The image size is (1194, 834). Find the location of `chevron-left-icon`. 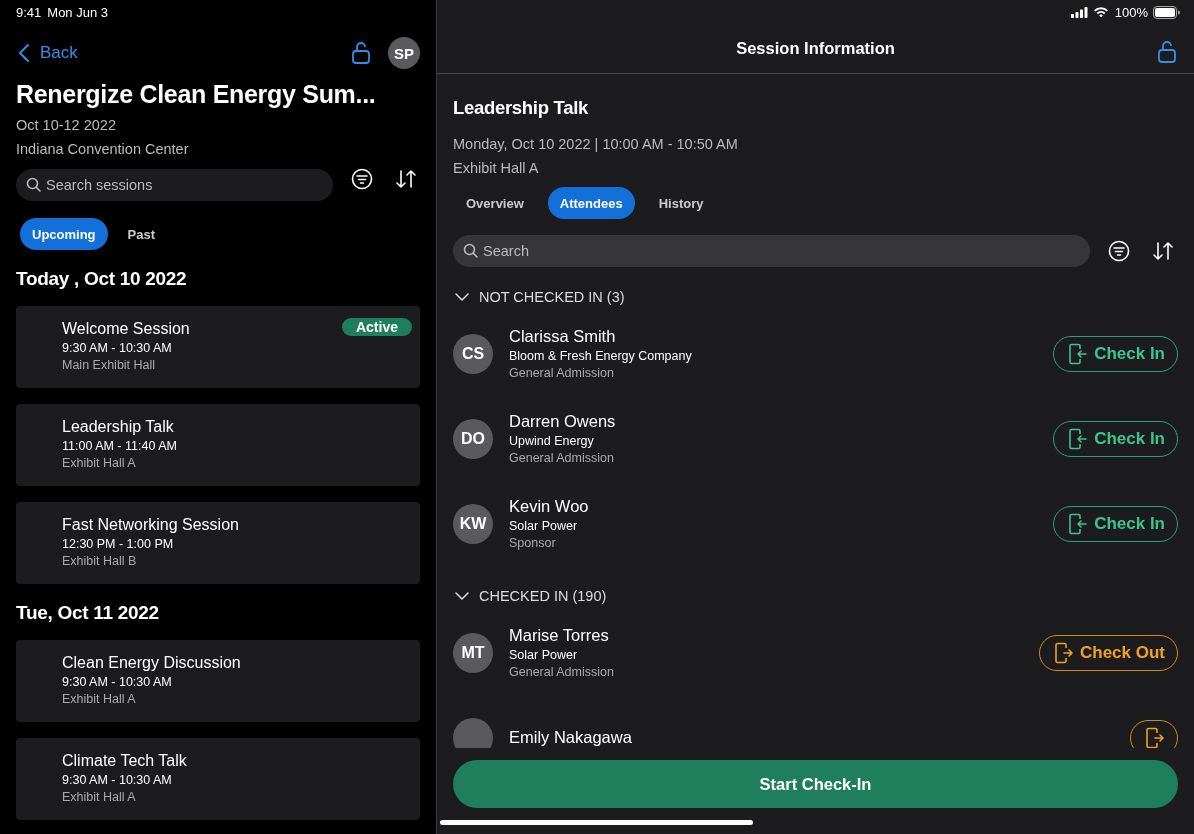

chevron-left-icon is located at coordinates (24, 53).